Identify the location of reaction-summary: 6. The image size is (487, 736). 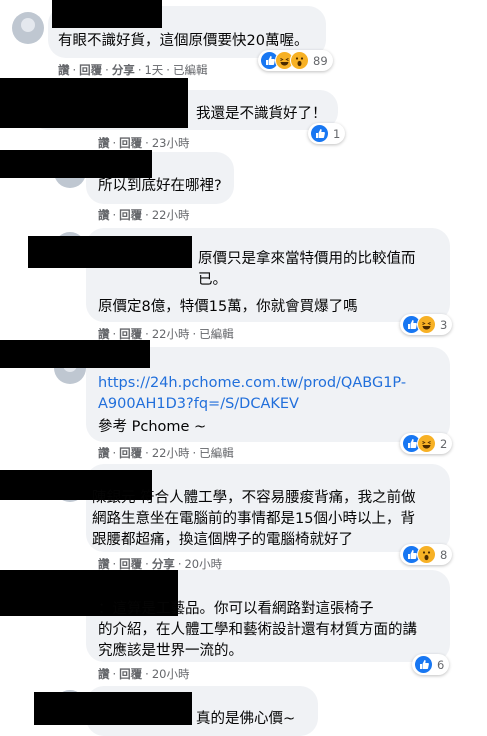
(431, 664).